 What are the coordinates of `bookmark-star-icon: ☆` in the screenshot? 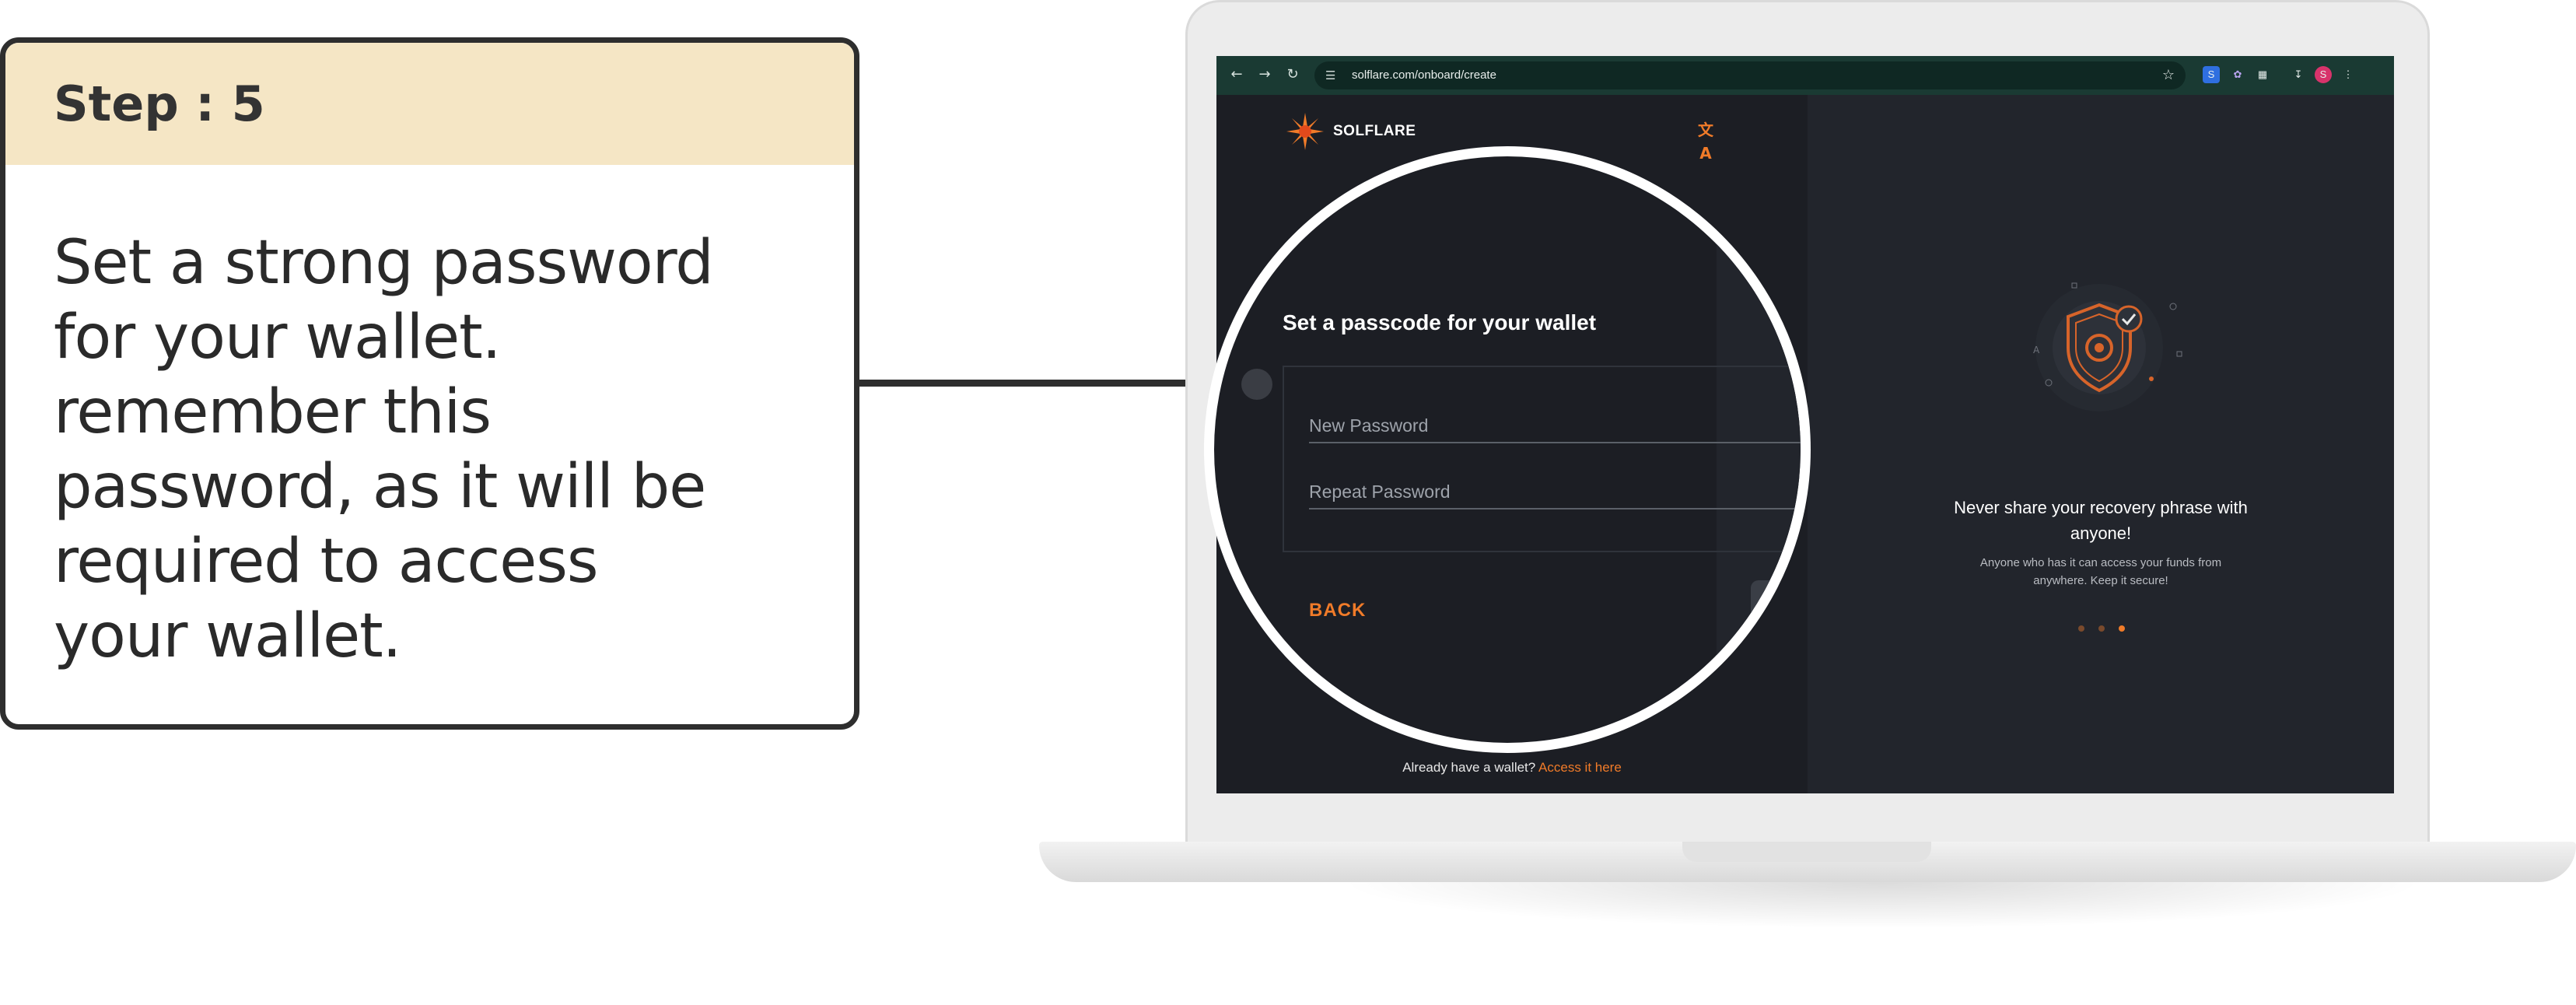 It's located at (2169, 75).